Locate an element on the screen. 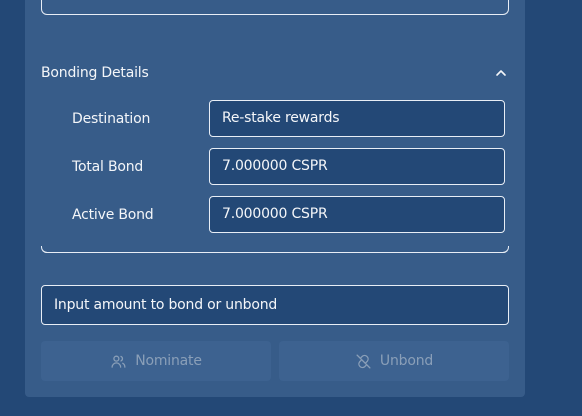  active-bond-label: Active Bond is located at coordinates (113, 215).